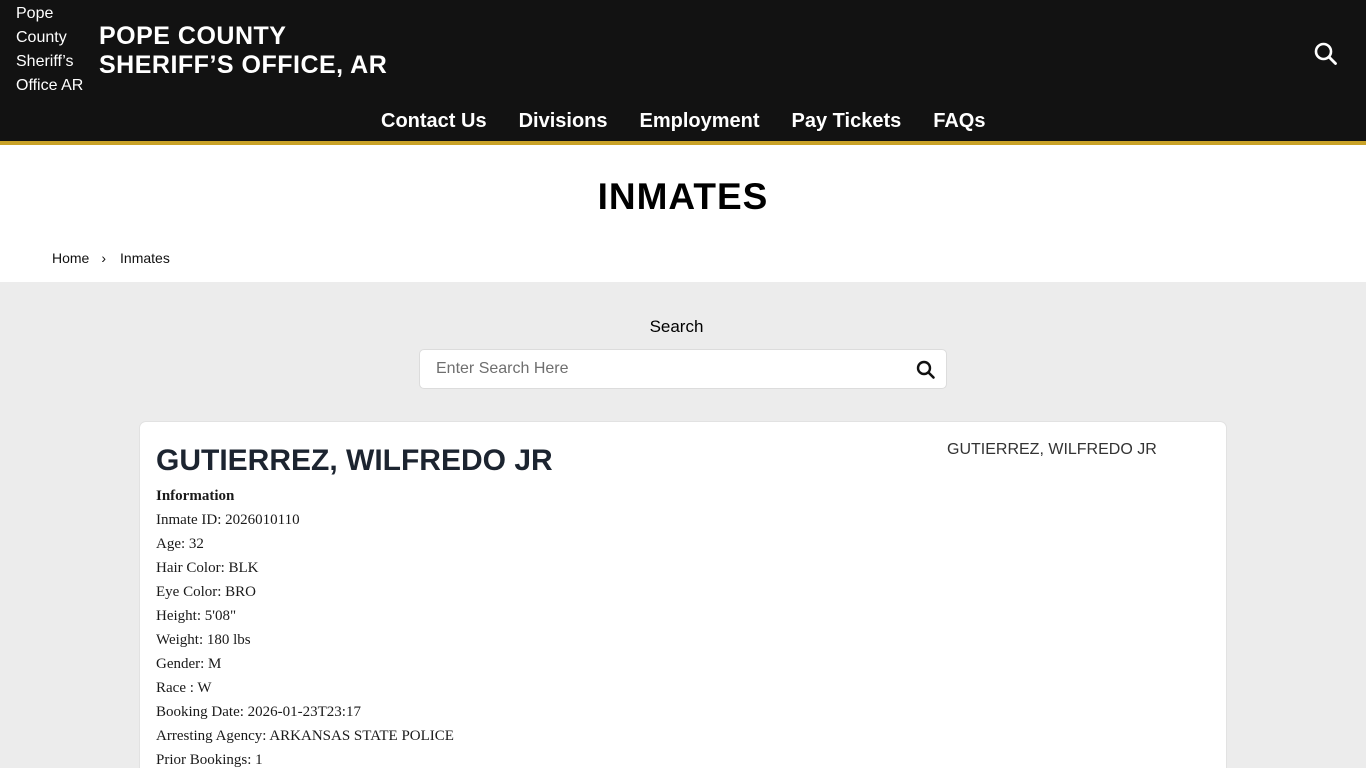 This screenshot has height=768, width=1366. What do you see at coordinates (111, 258) in the screenshot?
I see `breadcrumb: Home › Inmates` at bounding box center [111, 258].